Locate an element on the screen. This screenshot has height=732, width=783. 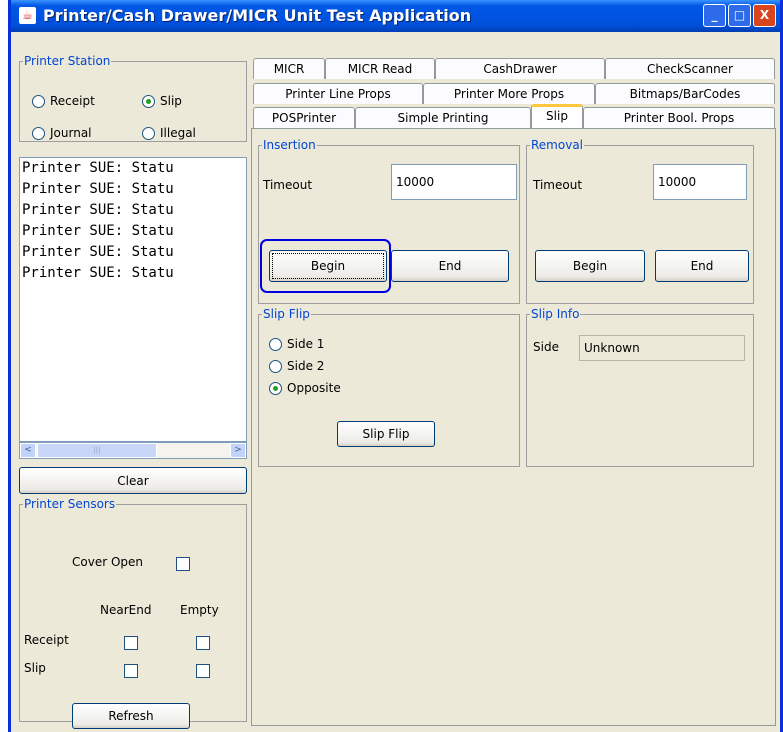
tab-micr-read: MICR Read is located at coordinates (380, 68).